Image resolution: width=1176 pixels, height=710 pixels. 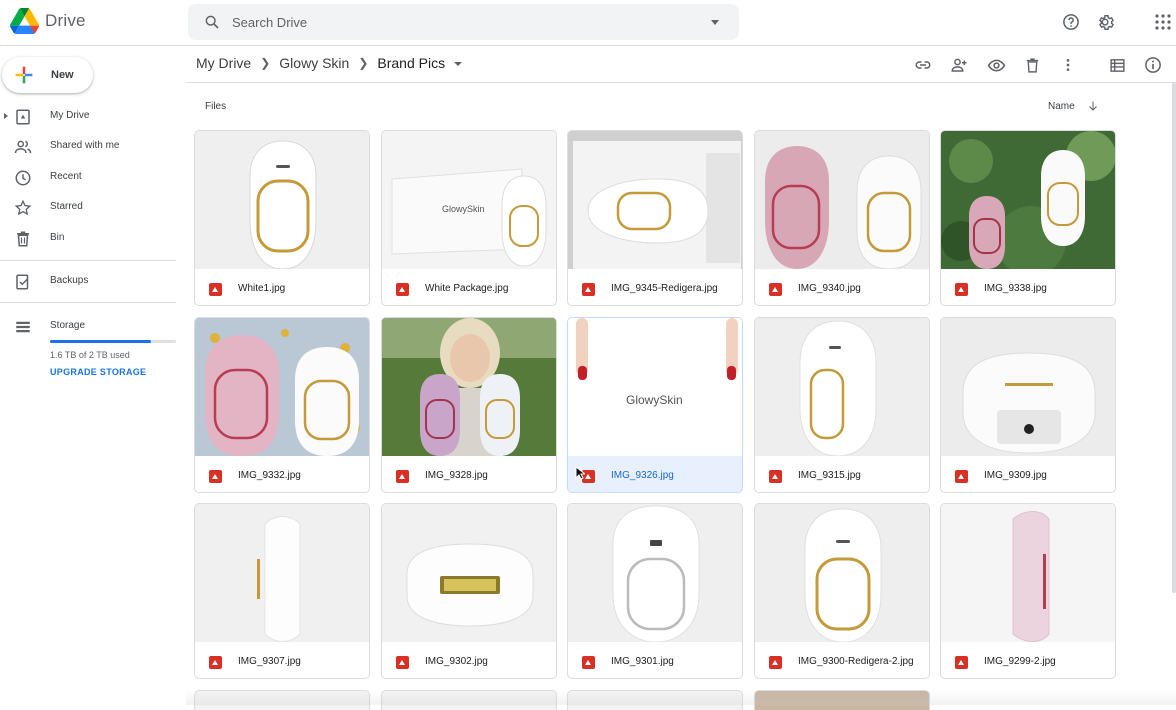 I want to click on link-icon, so click(x=923, y=65).